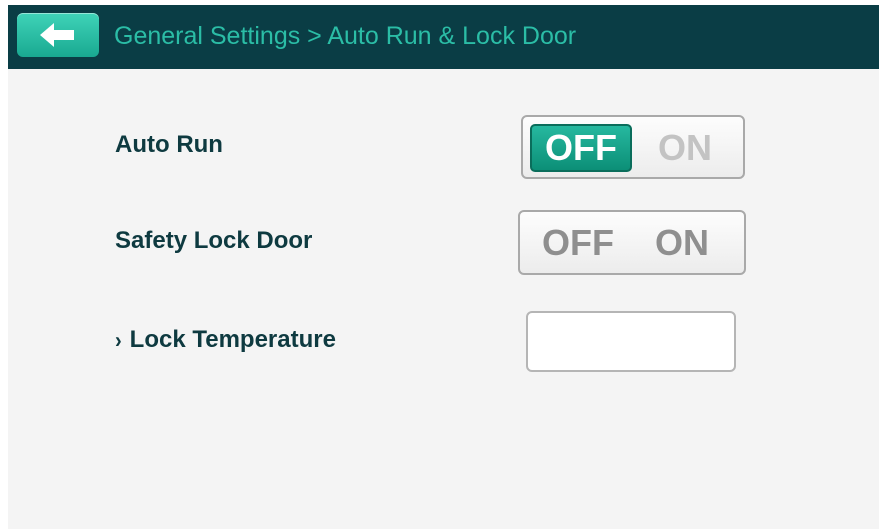 Image resolution: width=879 pixels, height=529 pixels. I want to click on safety-lock-door-off-option: OFF, so click(578, 243).